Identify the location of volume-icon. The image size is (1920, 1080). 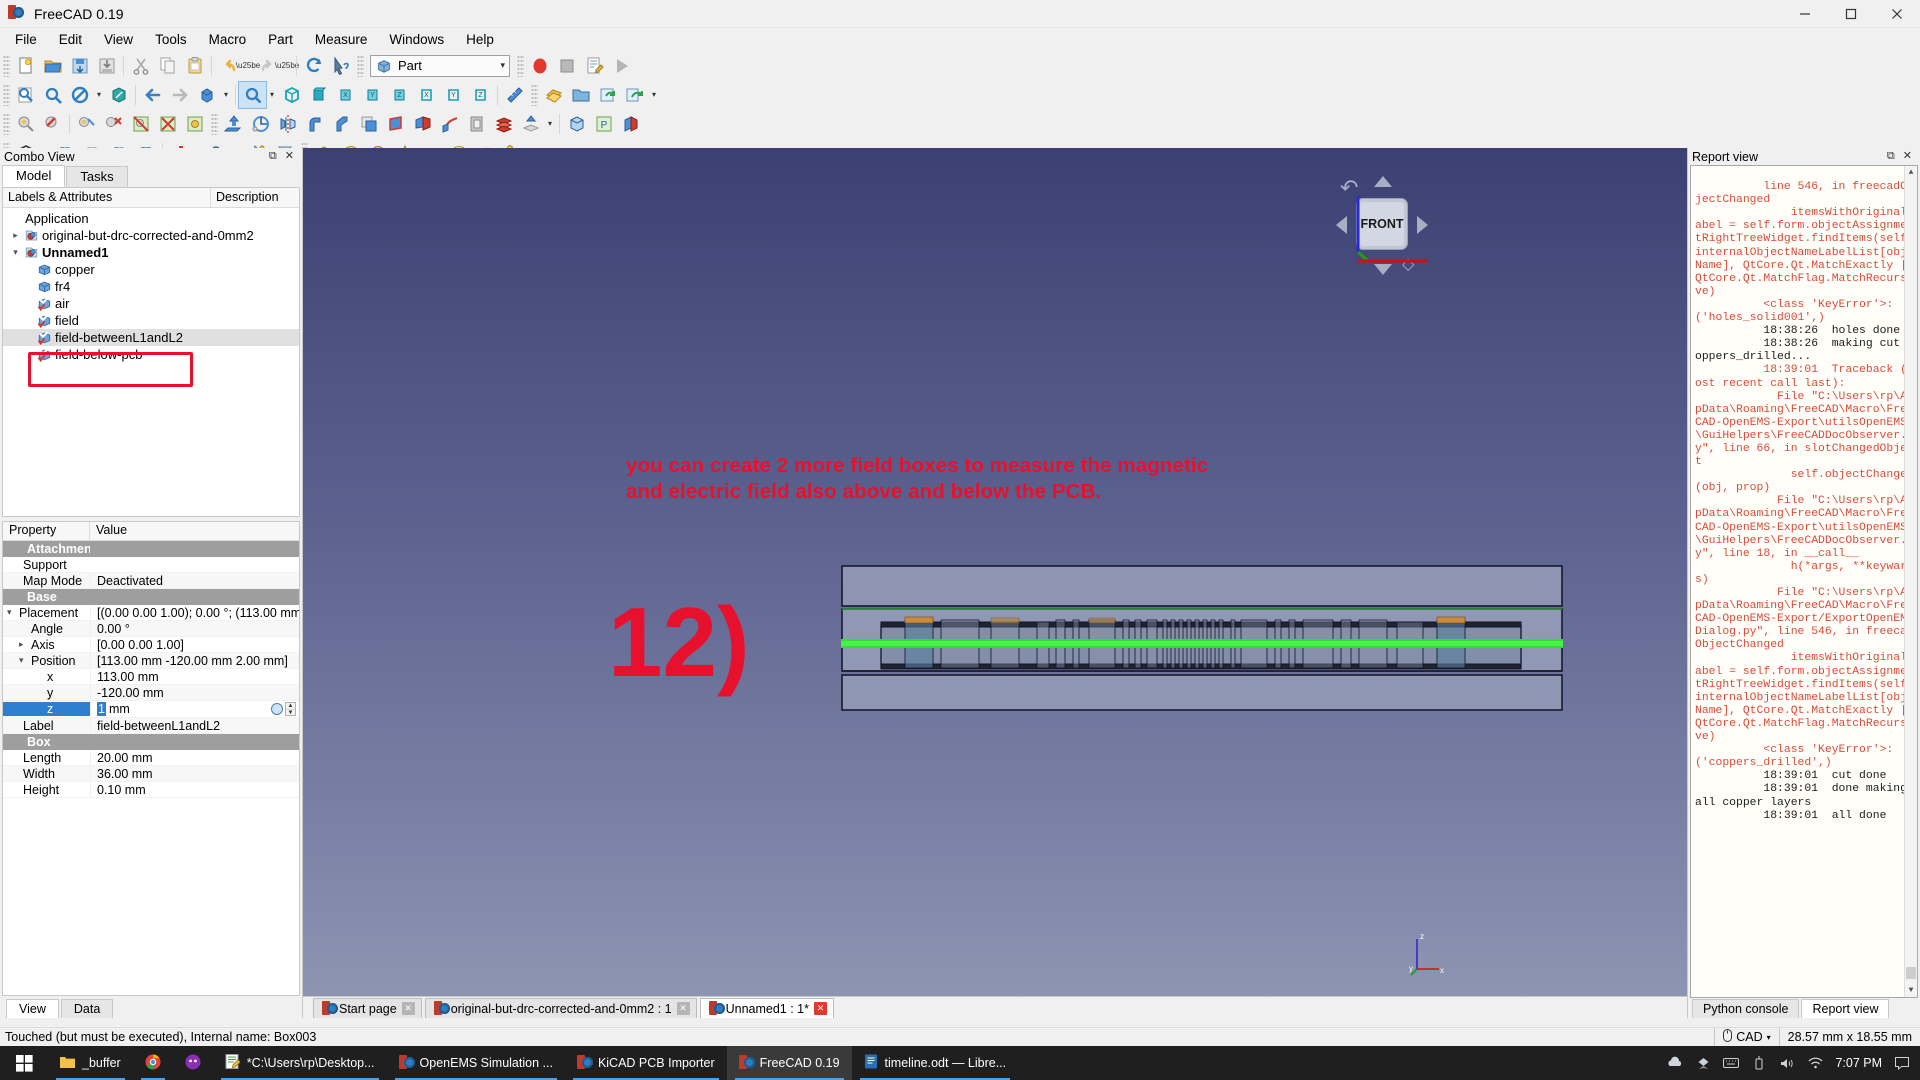
(1787, 1063).